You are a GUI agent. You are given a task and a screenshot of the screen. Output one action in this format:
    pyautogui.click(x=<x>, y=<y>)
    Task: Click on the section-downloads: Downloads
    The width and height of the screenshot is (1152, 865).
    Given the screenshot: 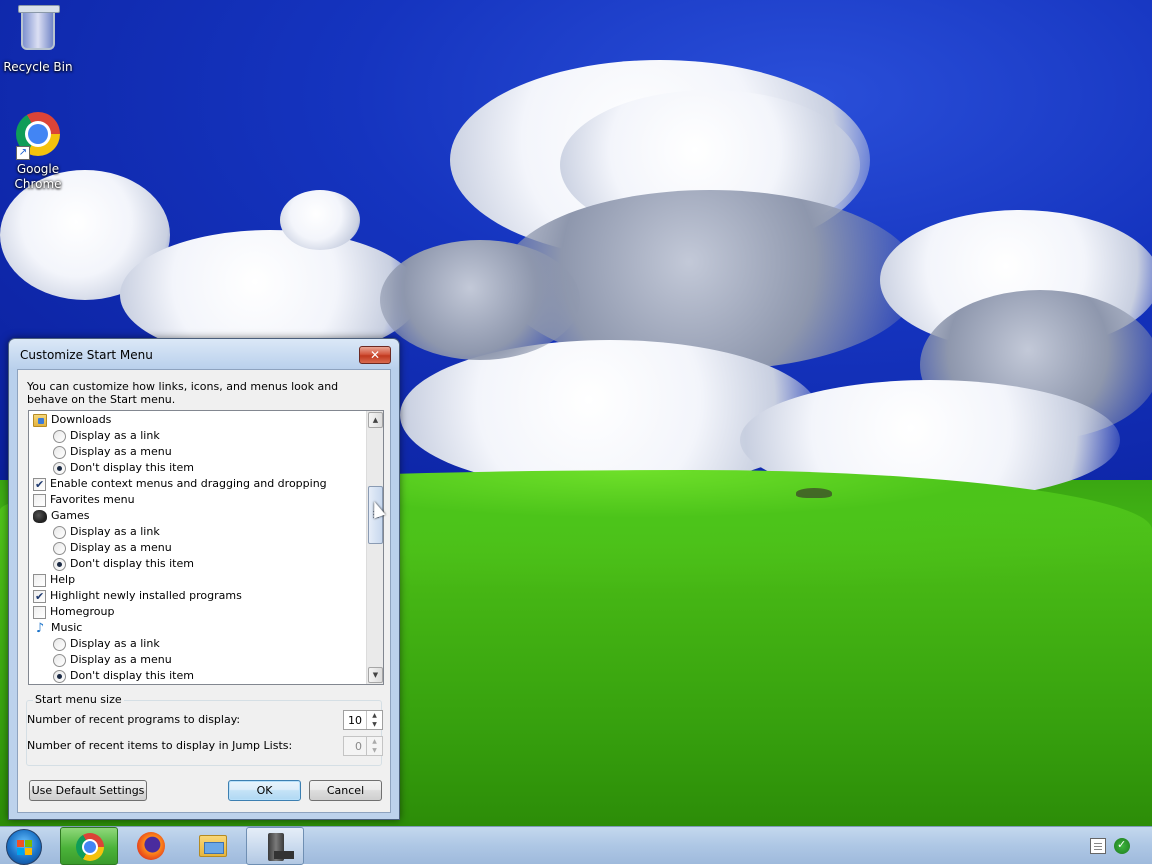 What is the action you would take?
    pyautogui.click(x=72, y=420)
    